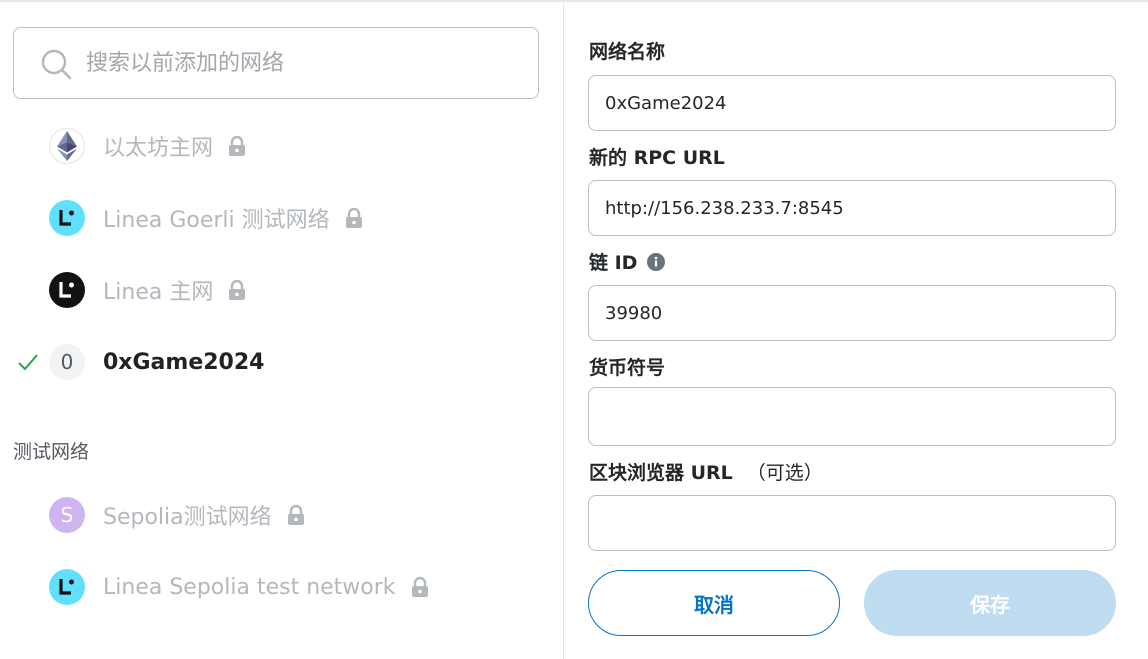 Image resolution: width=1148 pixels, height=659 pixels. Describe the element at coordinates (67, 146) in the screenshot. I see `ethereum-icon` at that location.